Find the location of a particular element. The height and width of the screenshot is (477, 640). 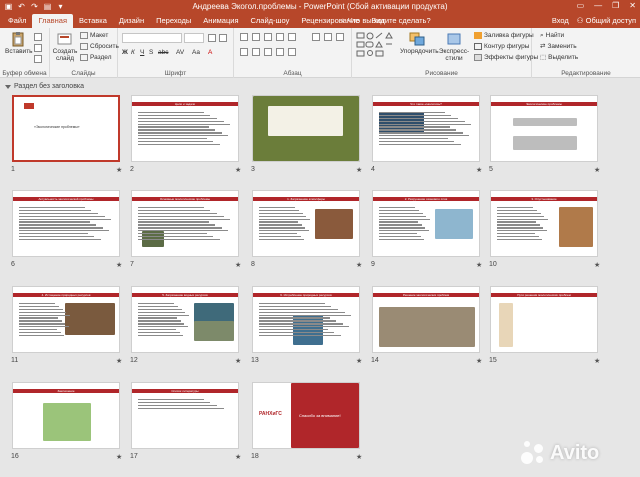

increase-indent-icon is located at coordinates (280, 37).